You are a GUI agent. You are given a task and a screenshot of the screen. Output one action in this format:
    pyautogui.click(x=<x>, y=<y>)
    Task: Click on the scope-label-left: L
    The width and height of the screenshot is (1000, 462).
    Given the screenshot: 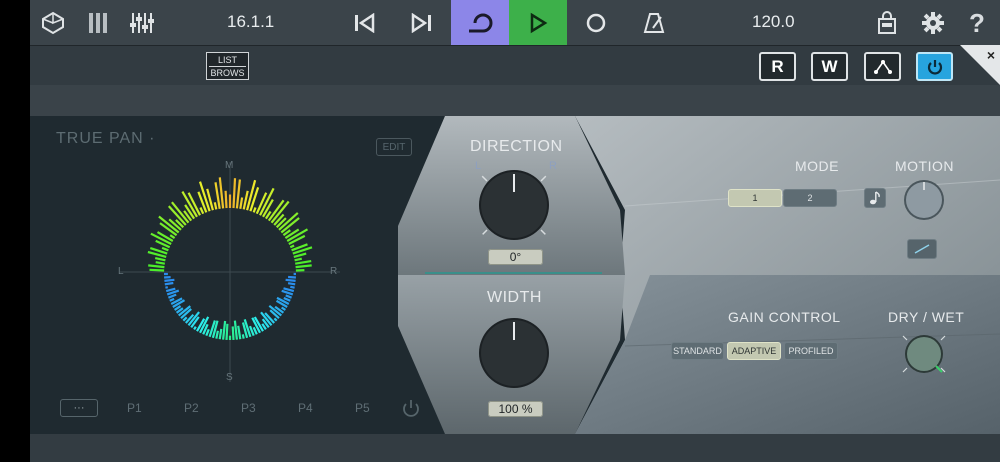 What is the action you would take?
    pyautogui.click(x=121, y=271)
    